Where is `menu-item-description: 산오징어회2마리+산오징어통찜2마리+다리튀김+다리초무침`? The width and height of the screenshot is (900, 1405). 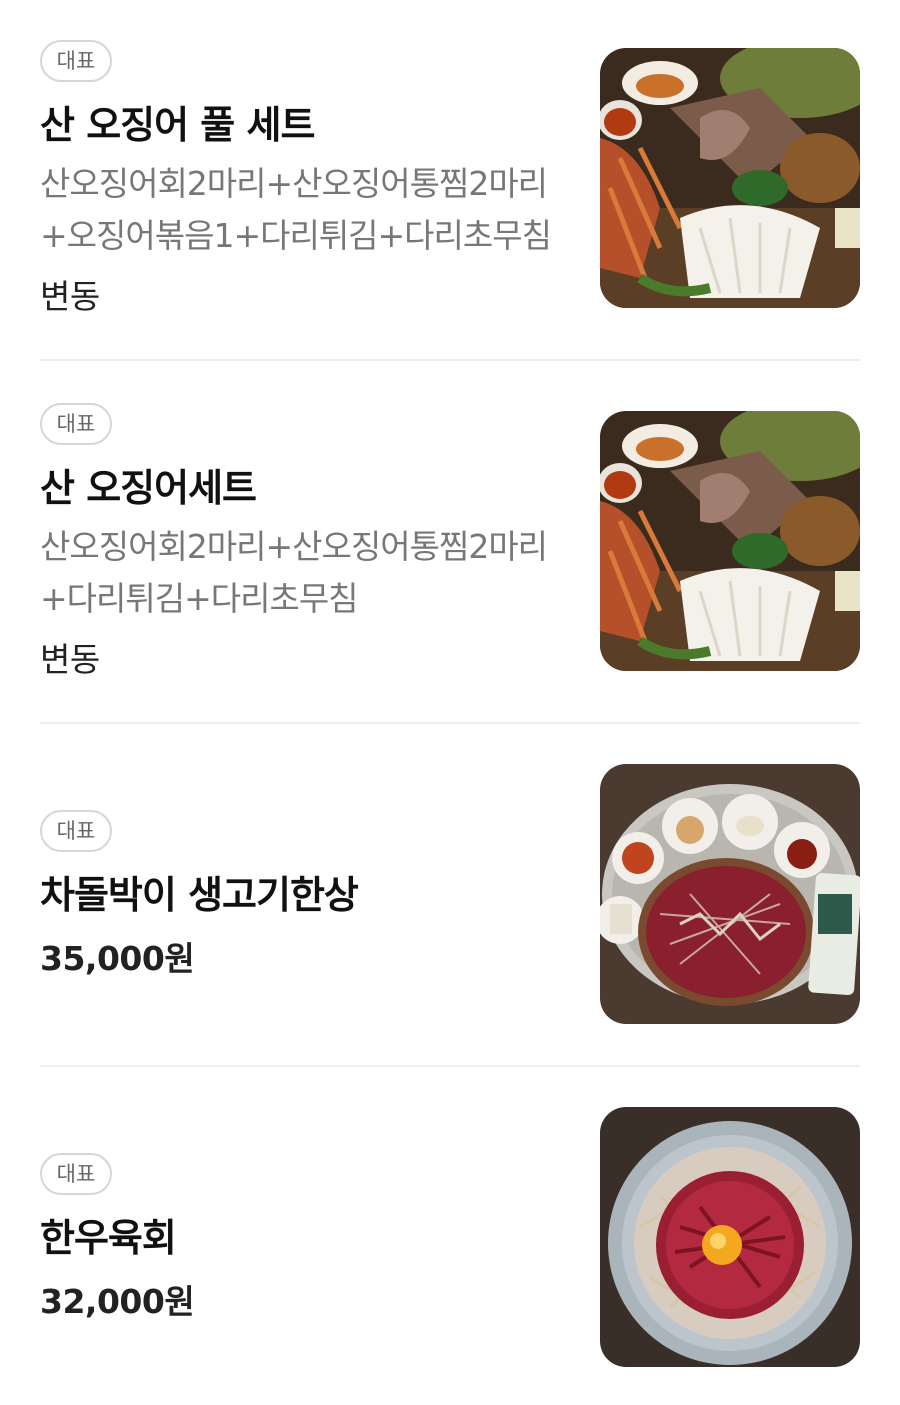
menu-item-description: 산오징어회2마리+산오징어통찜2마리+다리튀김+다리초무침 is located at coordinates (294, 572).